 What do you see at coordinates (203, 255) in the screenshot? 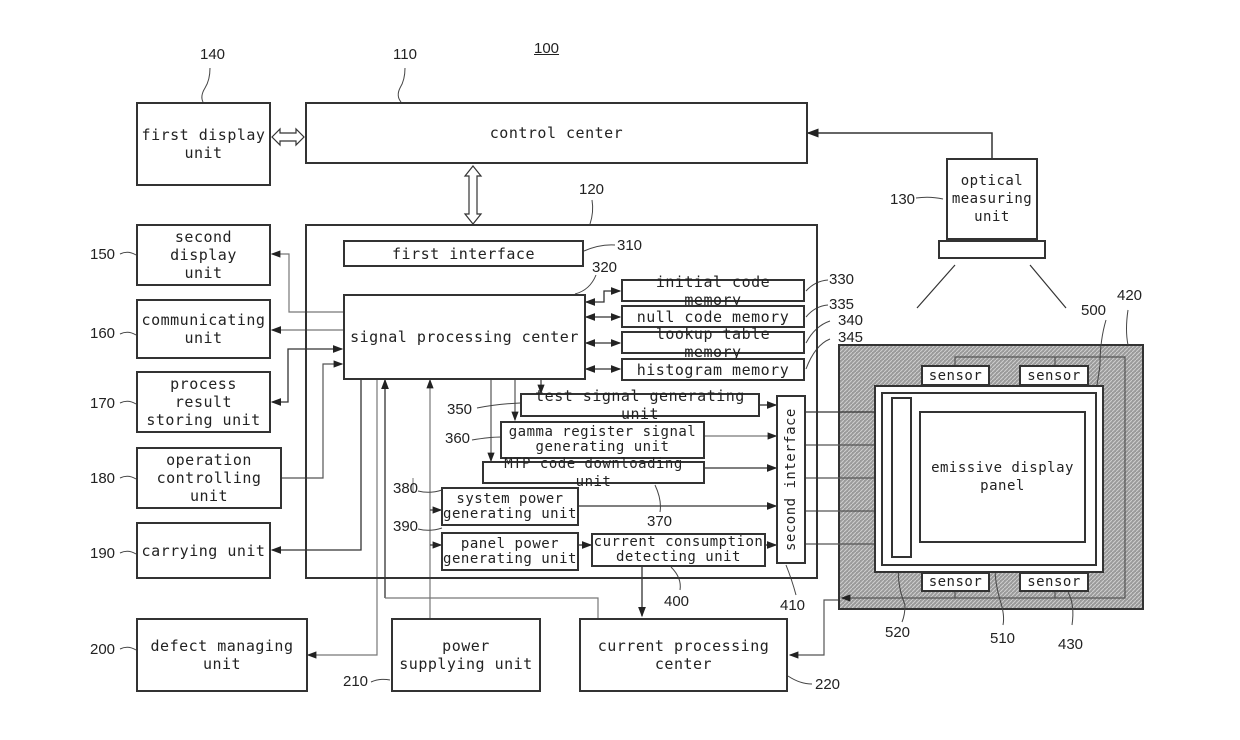
I see `second-display-unit: second display unit` at bounding box center [203, 255].